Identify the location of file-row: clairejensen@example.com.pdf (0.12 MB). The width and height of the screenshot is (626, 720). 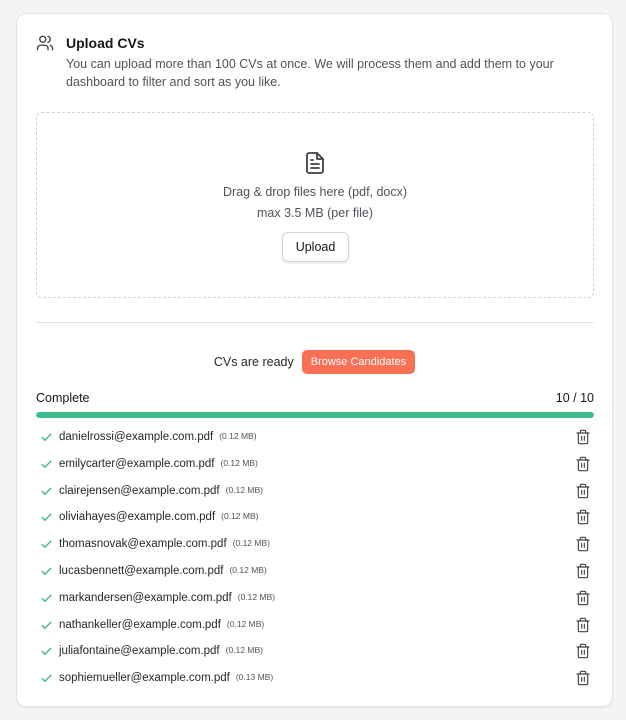
(315, 491).